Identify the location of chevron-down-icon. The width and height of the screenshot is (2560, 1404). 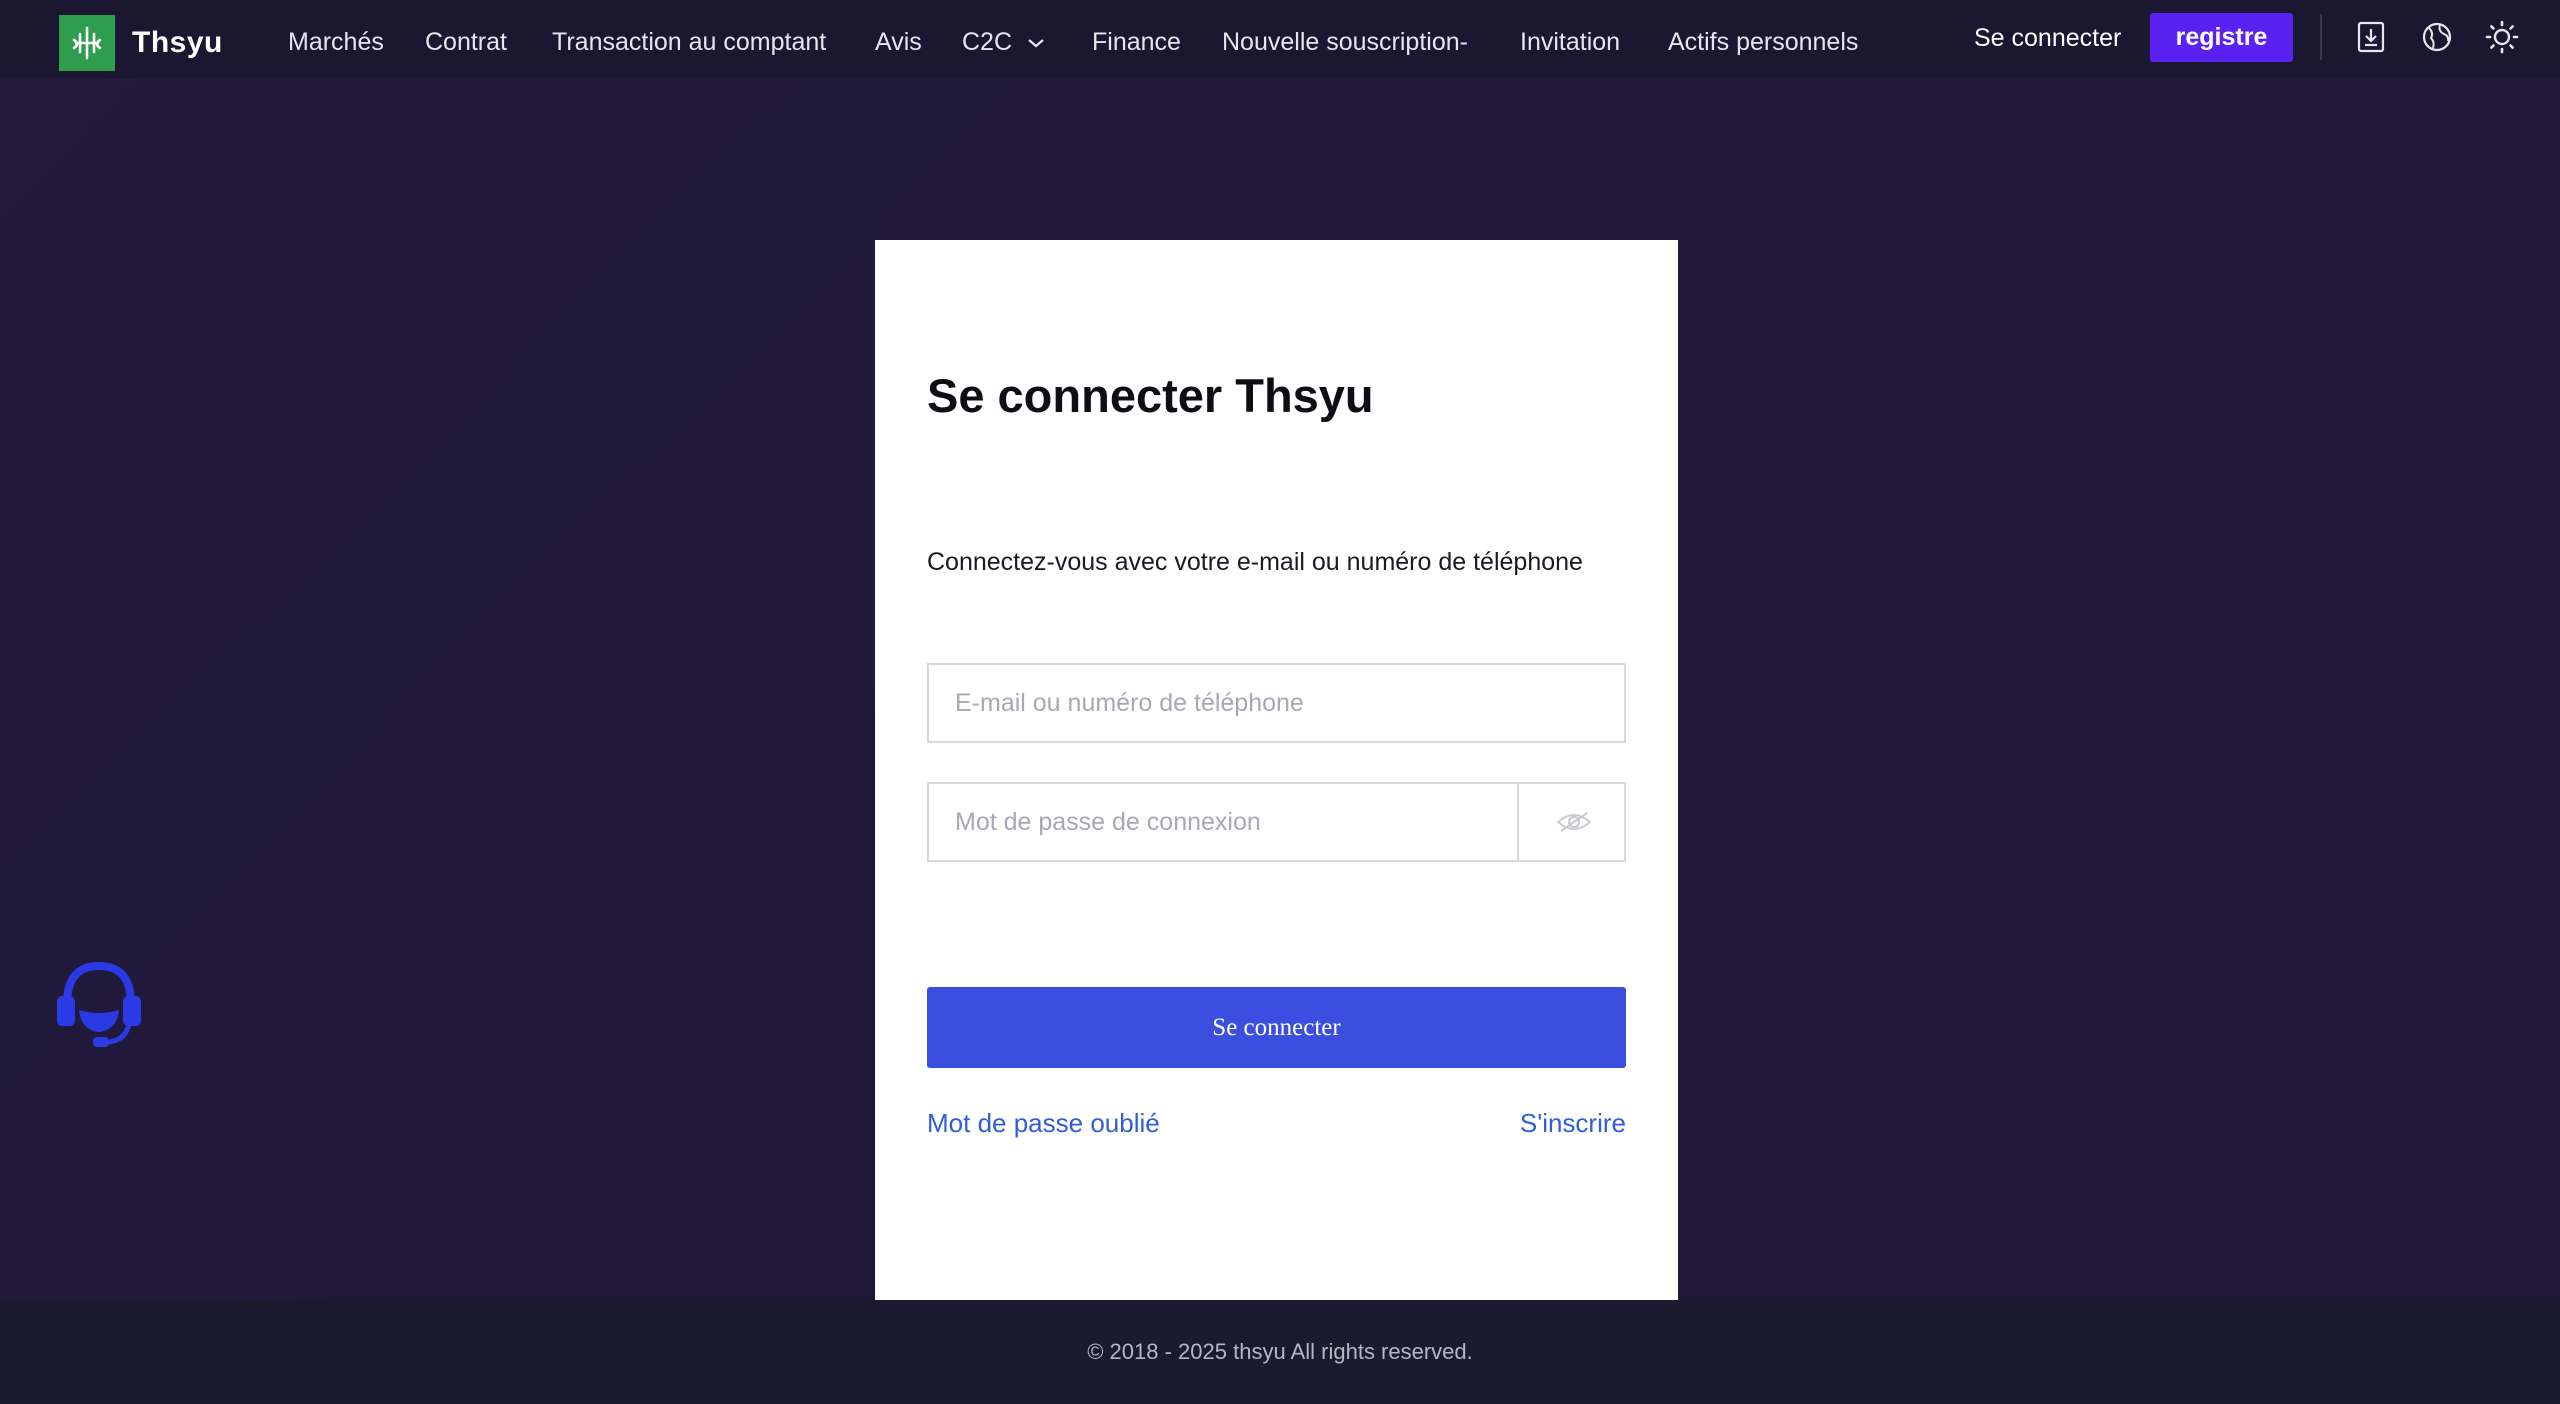
(1036, 43).